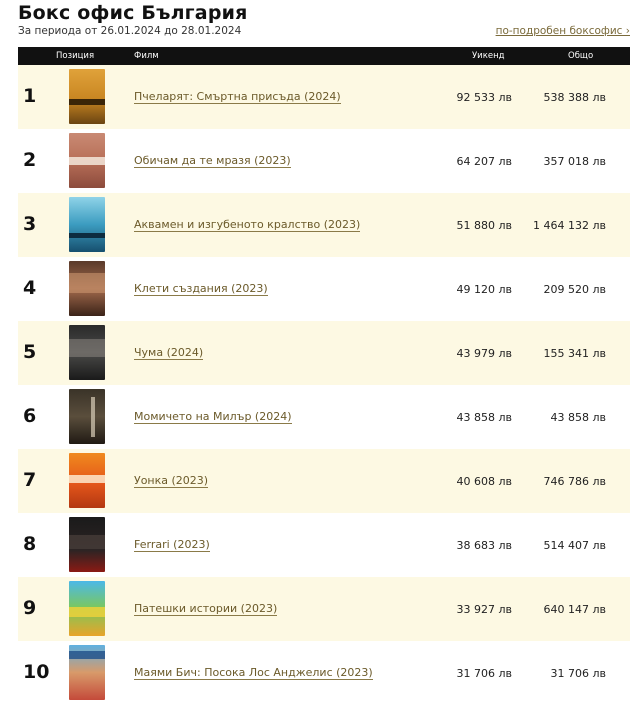 The image size is (630, 706). Describe the element at coordinates (206, 609) in the screenshot. I see `film-link: Патешки истории (2023)` at that location.